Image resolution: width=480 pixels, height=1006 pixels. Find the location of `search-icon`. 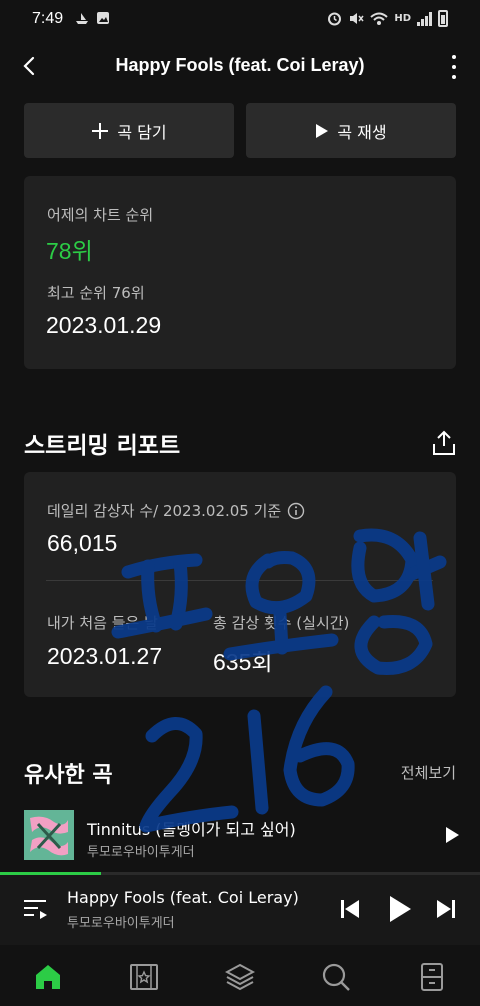

search-icon is located at coordinates (336, 977).